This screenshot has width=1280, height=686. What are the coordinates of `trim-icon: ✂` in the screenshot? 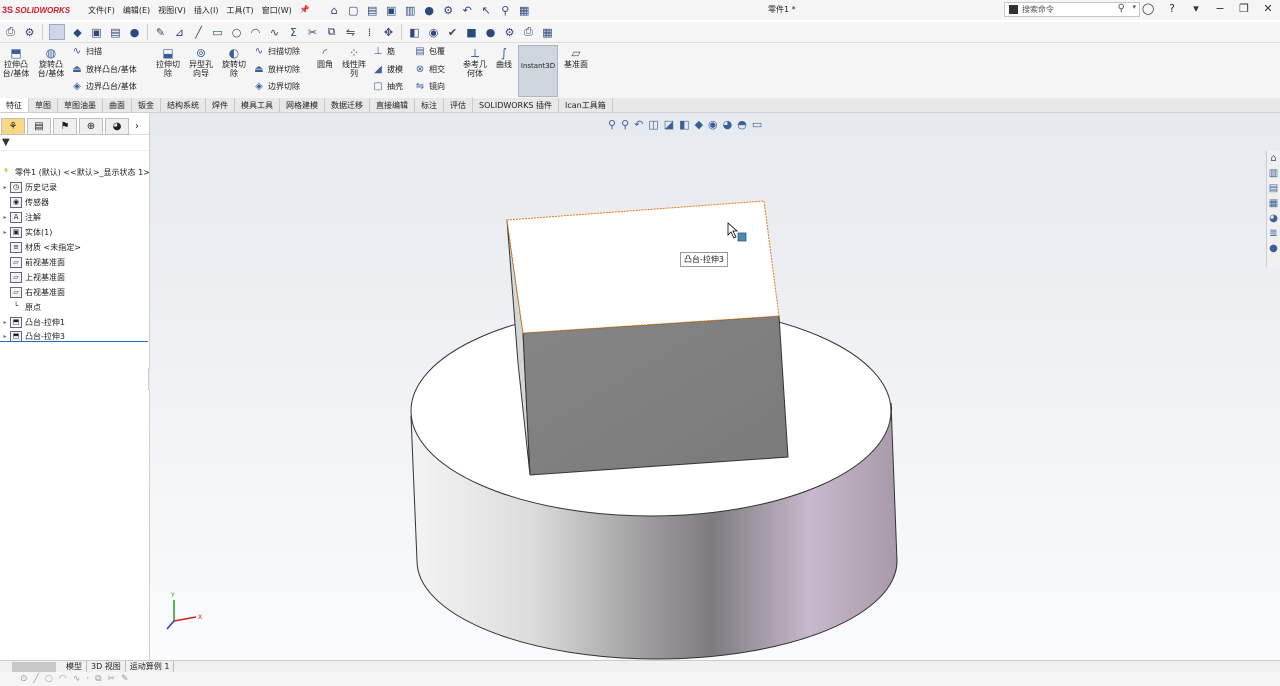 It's located at (312, 32).